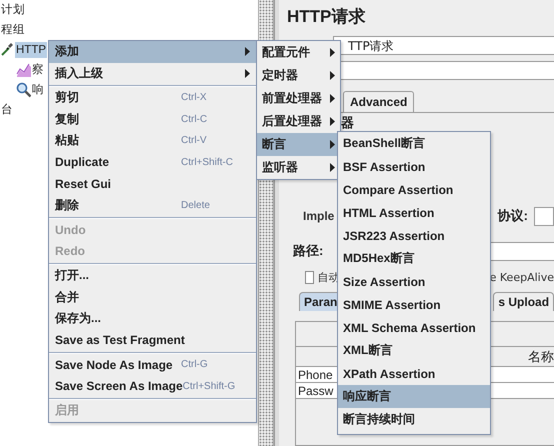 This screenshot has height=446, width=554. I want to click on tree-item: 程组, so click(13, 30).